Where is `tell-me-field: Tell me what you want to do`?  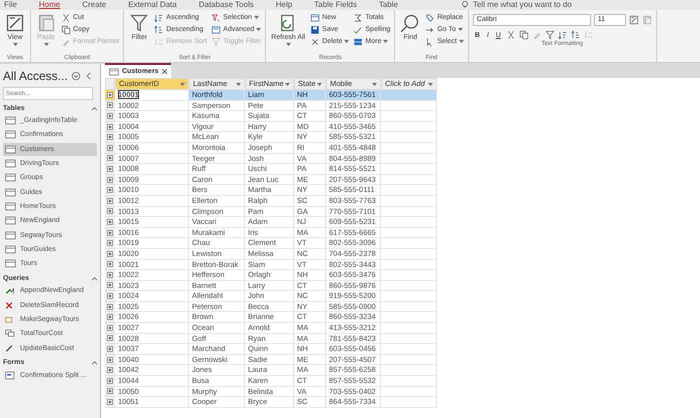 tell-me-field: Tell me what you want to do is located at coordinates (522, 5).